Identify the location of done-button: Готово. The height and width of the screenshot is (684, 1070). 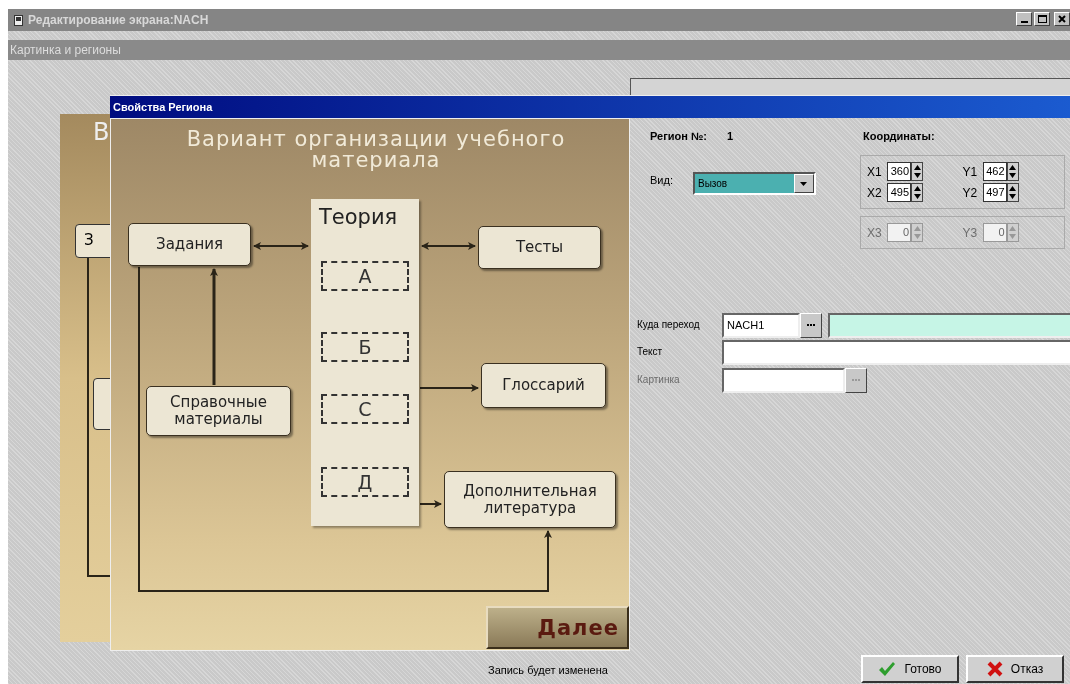
(910, 669).